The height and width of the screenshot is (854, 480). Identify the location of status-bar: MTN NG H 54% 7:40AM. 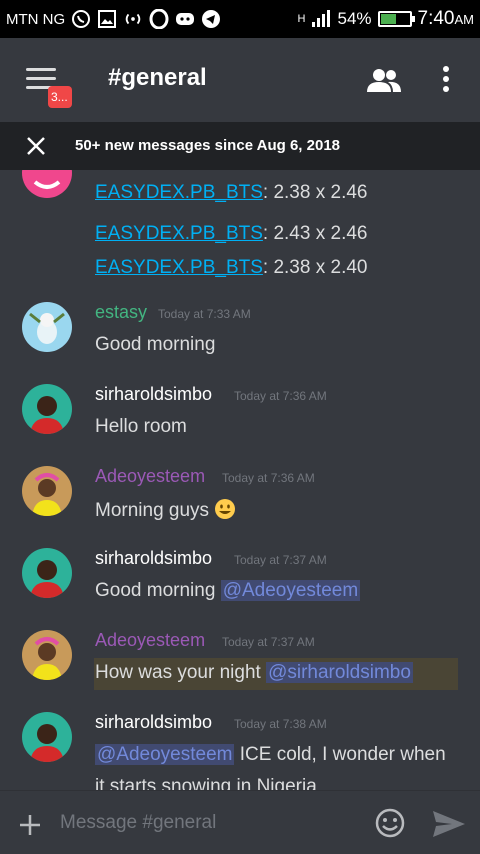
(240, 19).